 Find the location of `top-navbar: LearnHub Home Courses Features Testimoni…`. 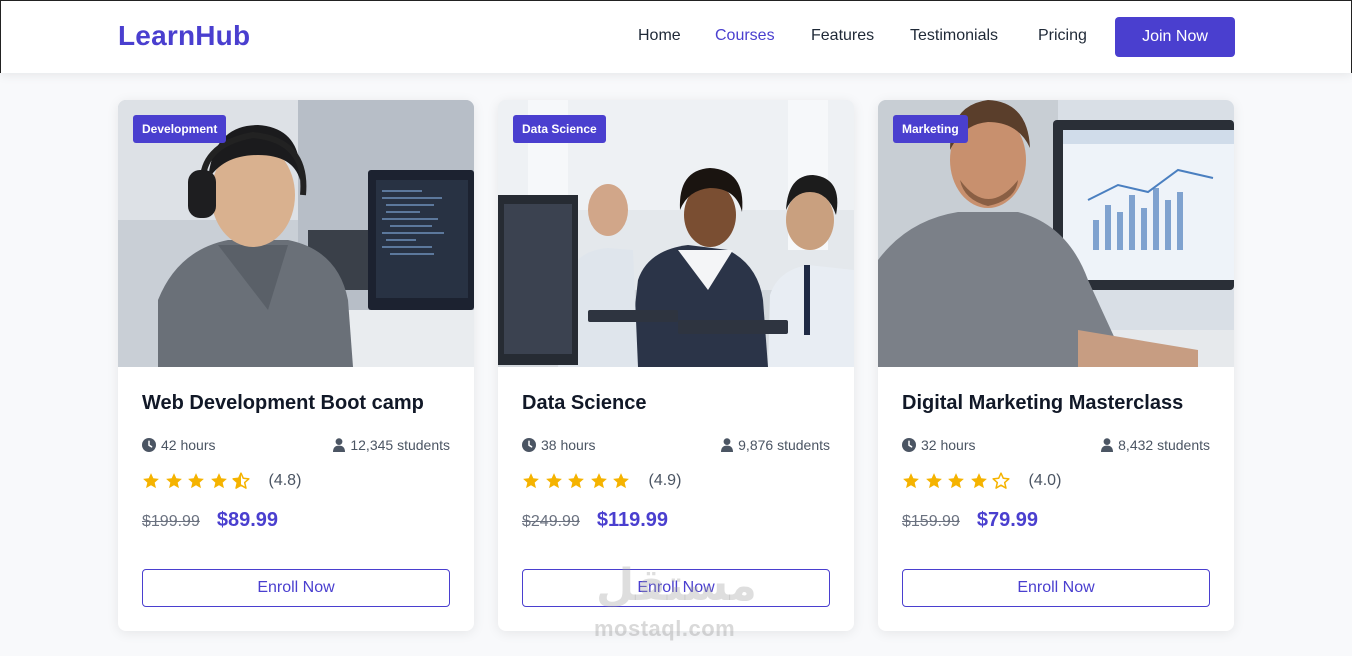

top-navbar: LearnHub Home Courses Features Testimoni… is located at coordinates (676, 36).